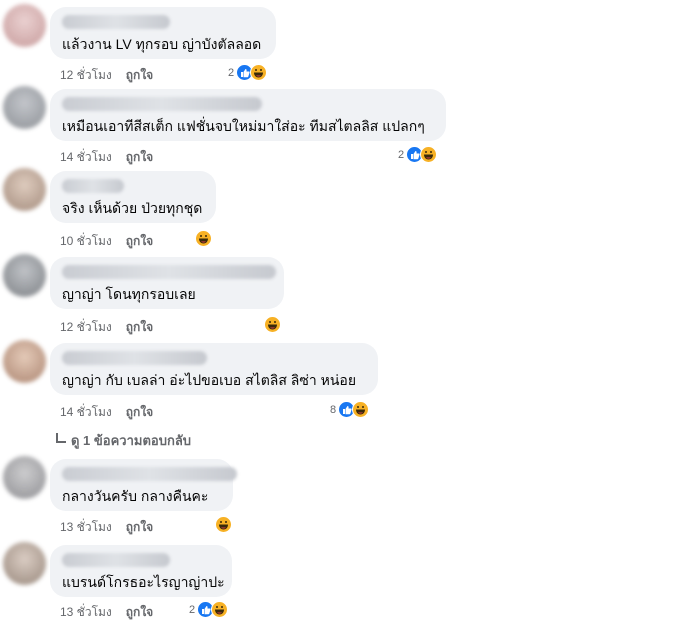 The height and width of the screenshot is (627, 692). What do you see at coordinates (132, 208) in the screenshot?
I see `comment-text: จริง เห็นด้วย ป่วยทุกชุด` at bounding box center [132, 208].